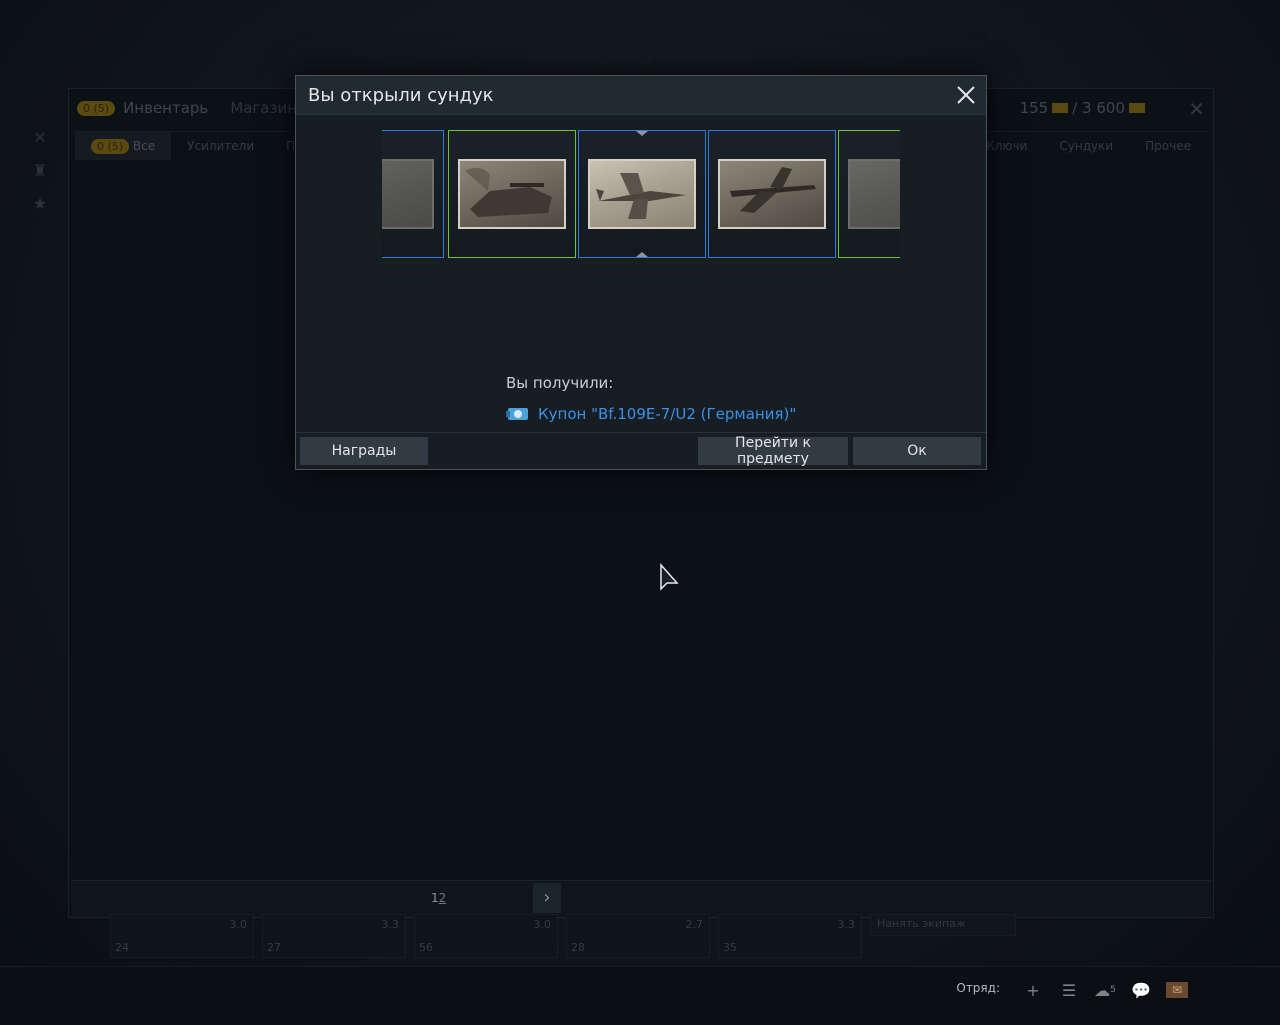 The width and height of the screenshot is (1280, 1025). I want to click on bomber-photo, so click(772, 194).